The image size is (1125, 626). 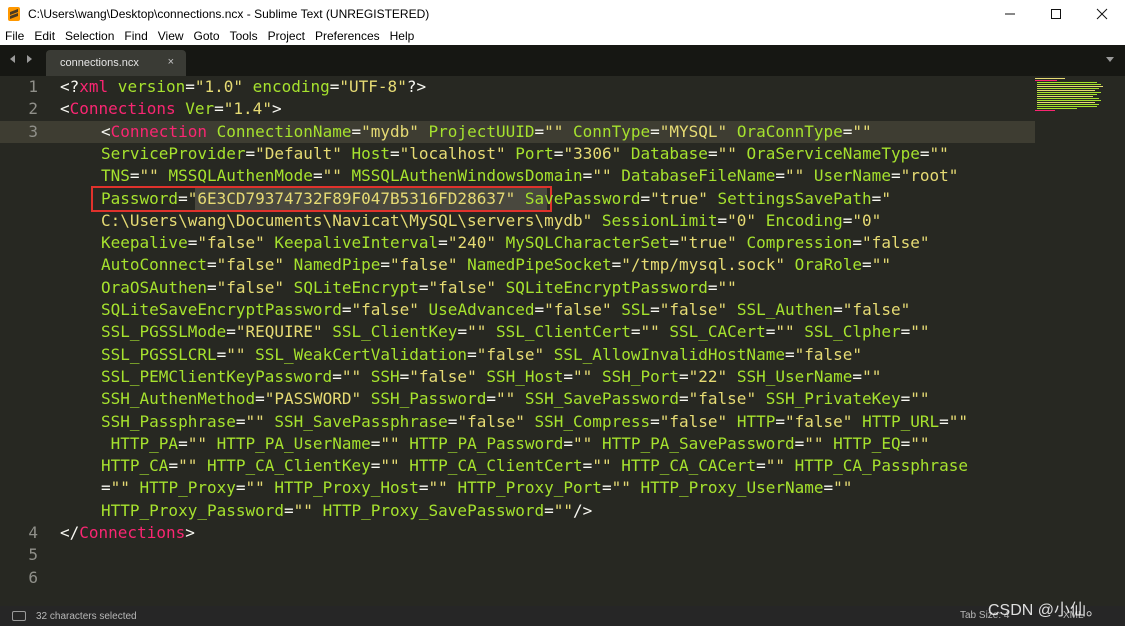 What do you see at coordinates (33, 532) in the screenshot?
I see `line-number: 4` at bounding box center [33, 532].